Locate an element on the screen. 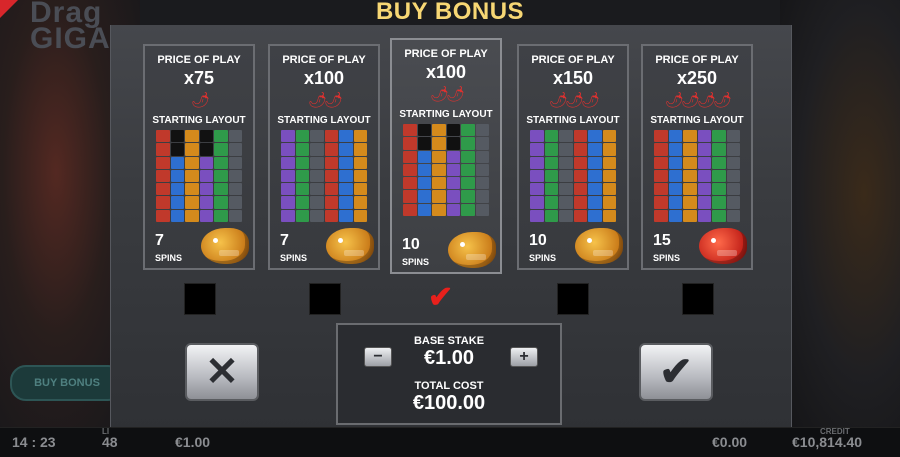  price-of-play-label: PRICE OF PLAY is located at coordinates (446, 54).